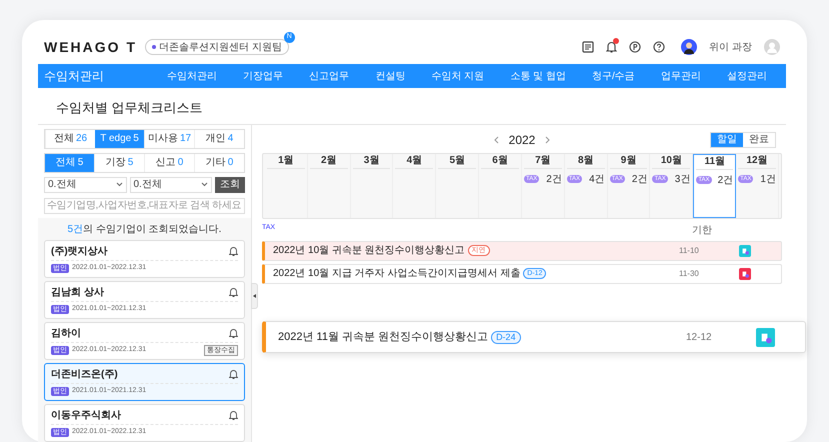 Image resolution: width=829 pixels, height=442 pixels. Describe the element at coordinates (458, 186) in the screenshot. I see `month-column: 5월` at that location.